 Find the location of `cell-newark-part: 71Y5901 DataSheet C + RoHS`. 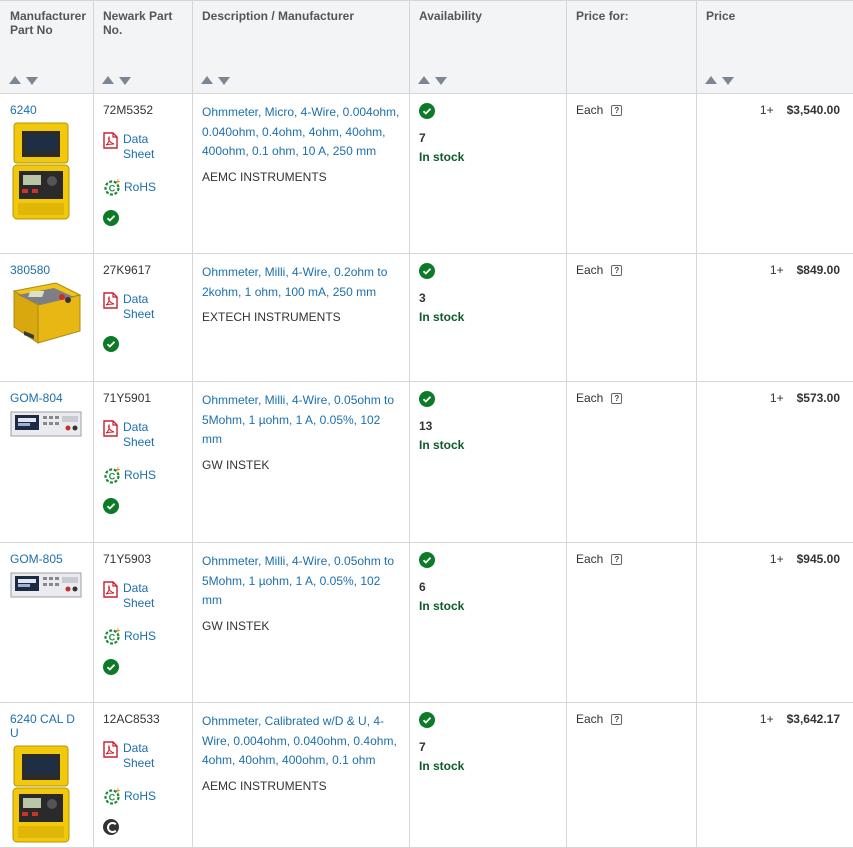

cell-newark-part: 71Y5901 DataSheet C + RoHS is located at coordinates (143, 462).